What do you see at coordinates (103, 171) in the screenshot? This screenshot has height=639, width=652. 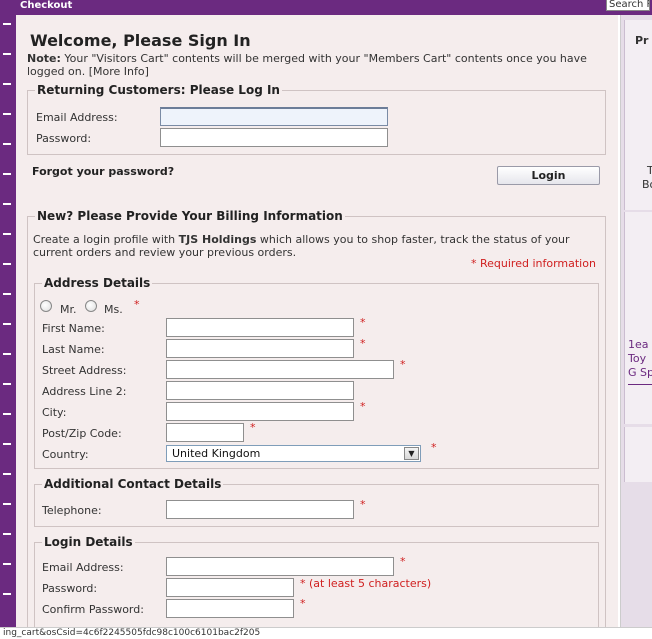 I see `forgot-password-link: Forgot your password?` at bounding box center [103, 171].